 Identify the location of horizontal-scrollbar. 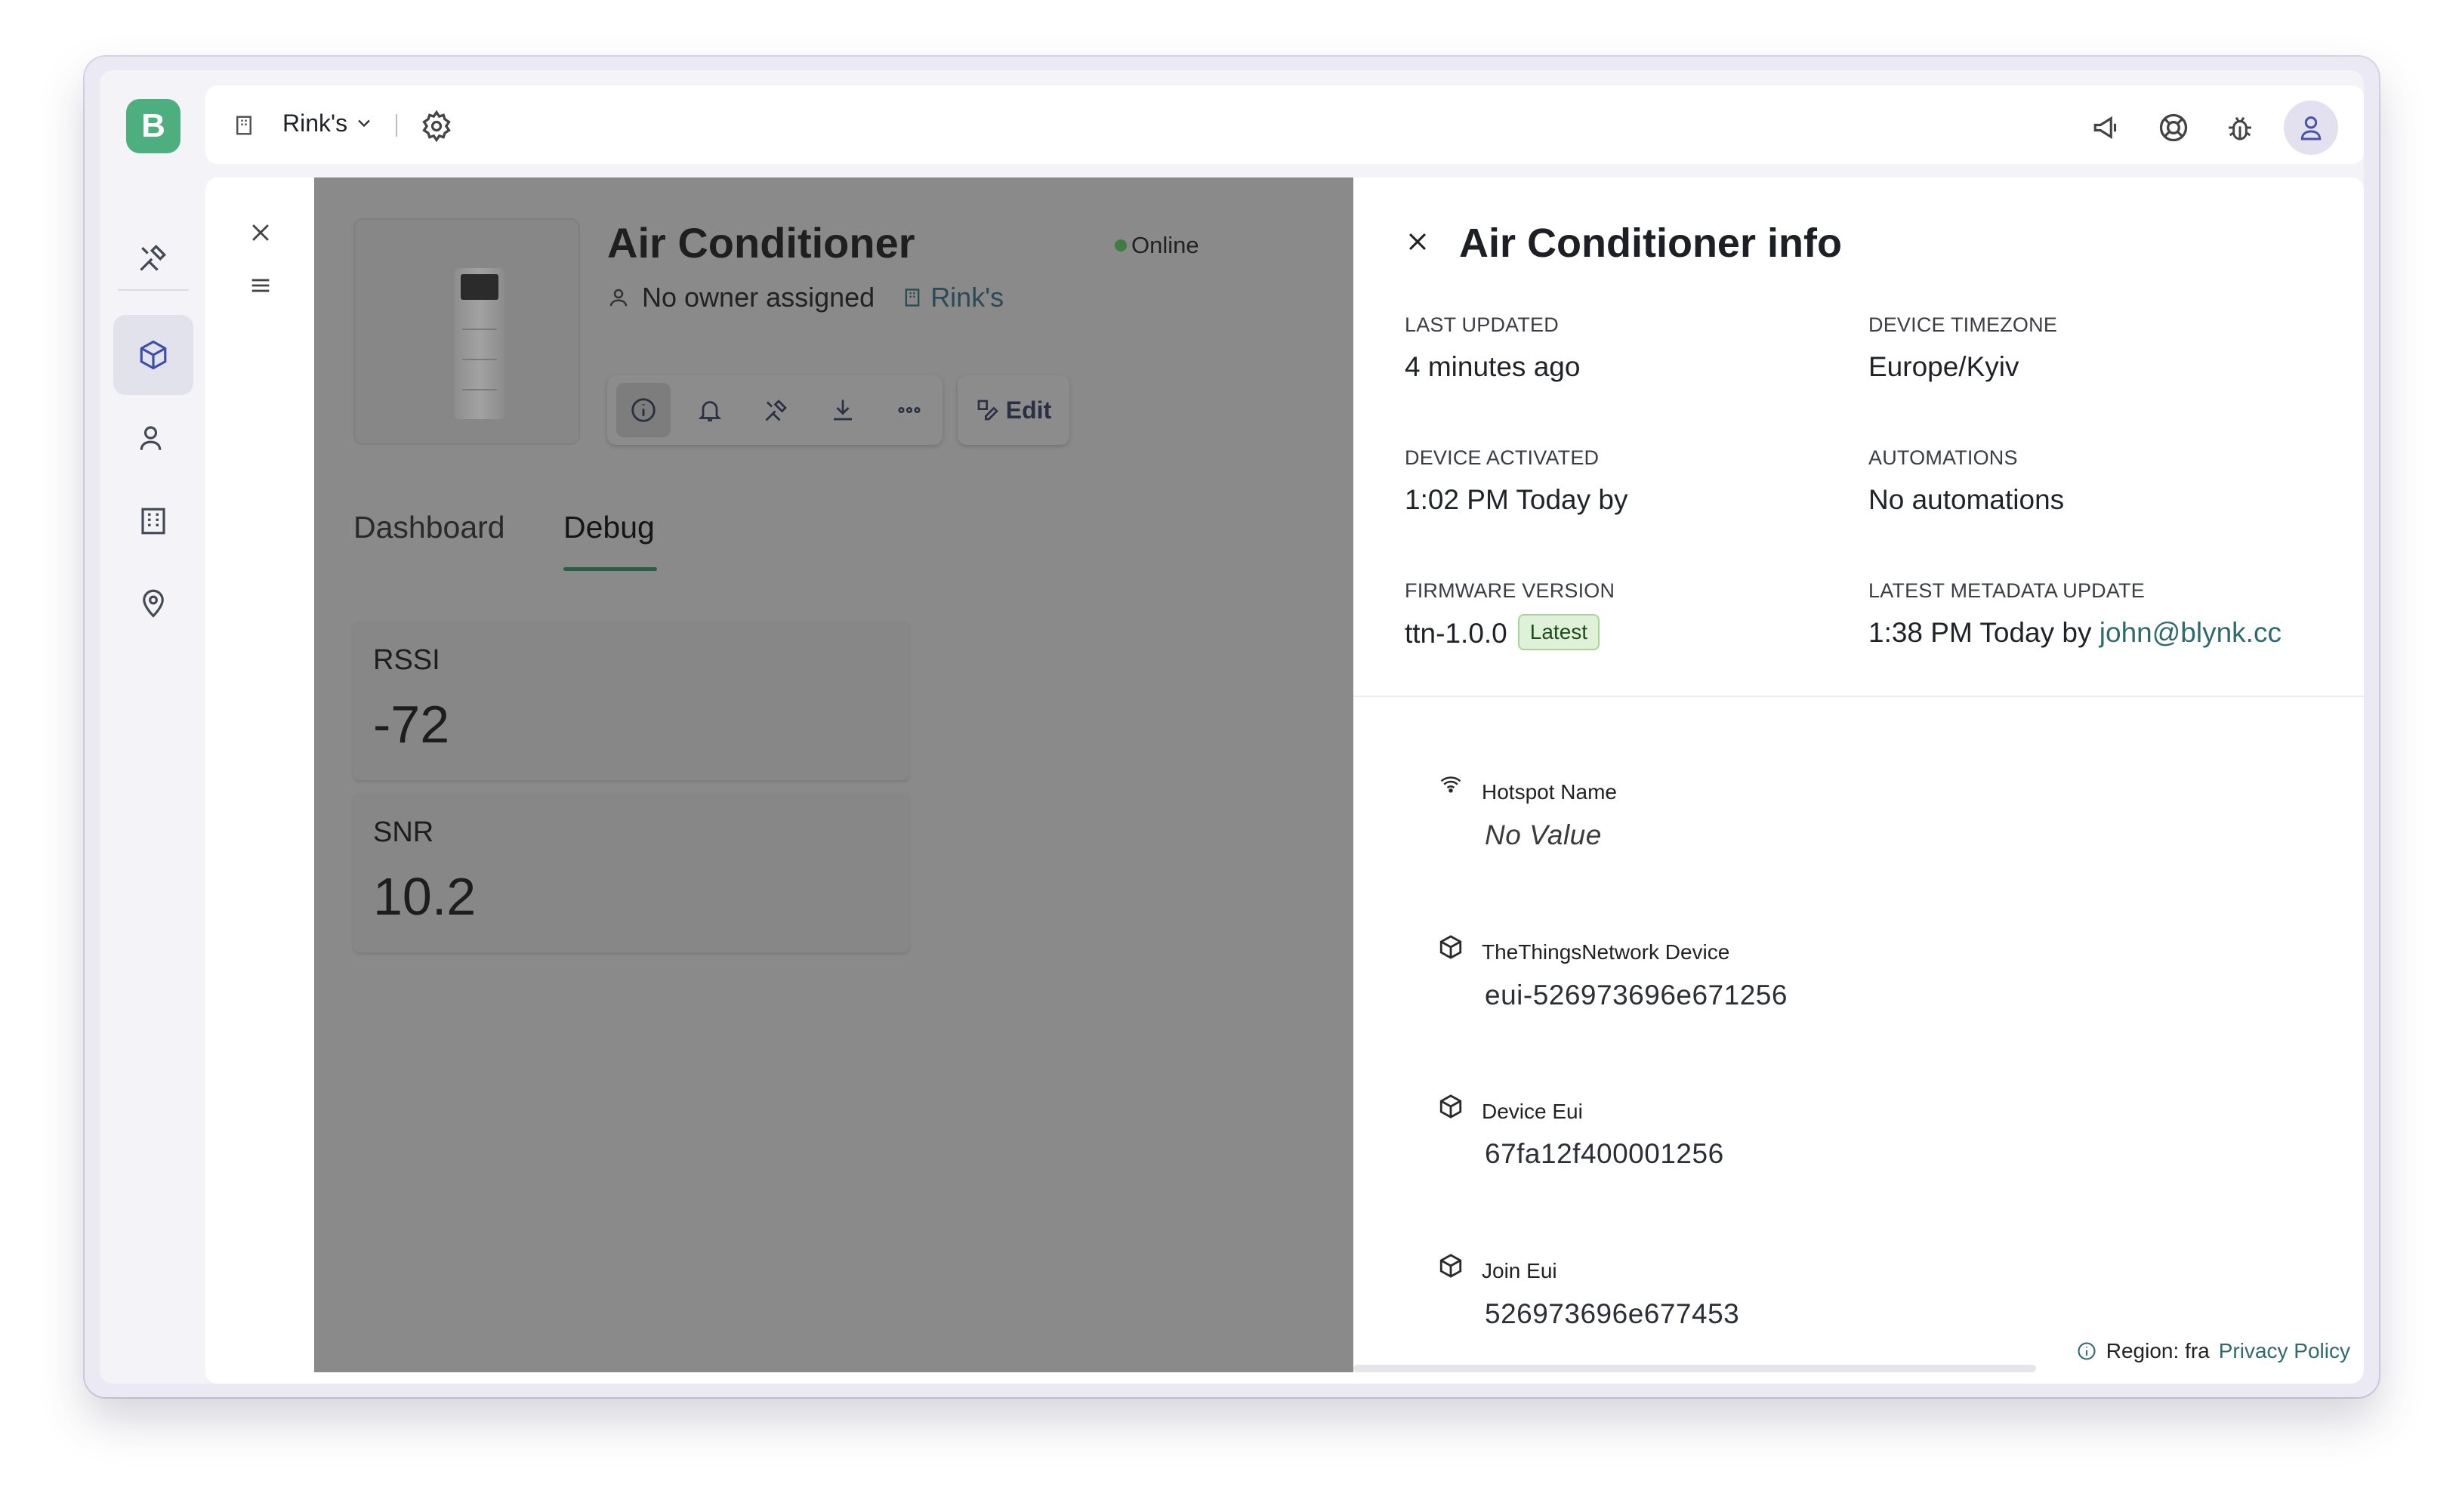
(1694, 1368).